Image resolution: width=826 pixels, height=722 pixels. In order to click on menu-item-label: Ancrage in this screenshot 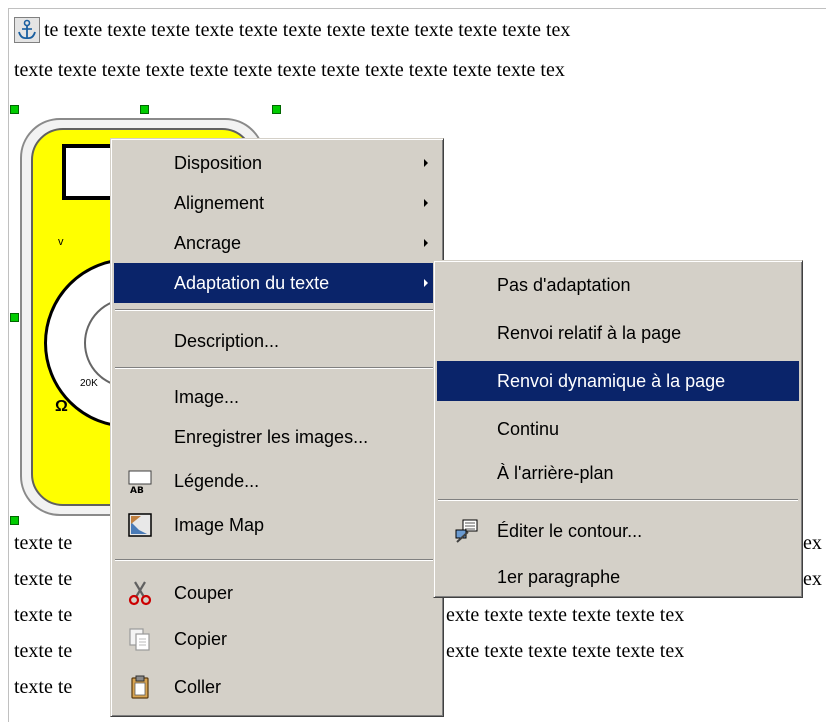, I will do `click(208, 242)`.